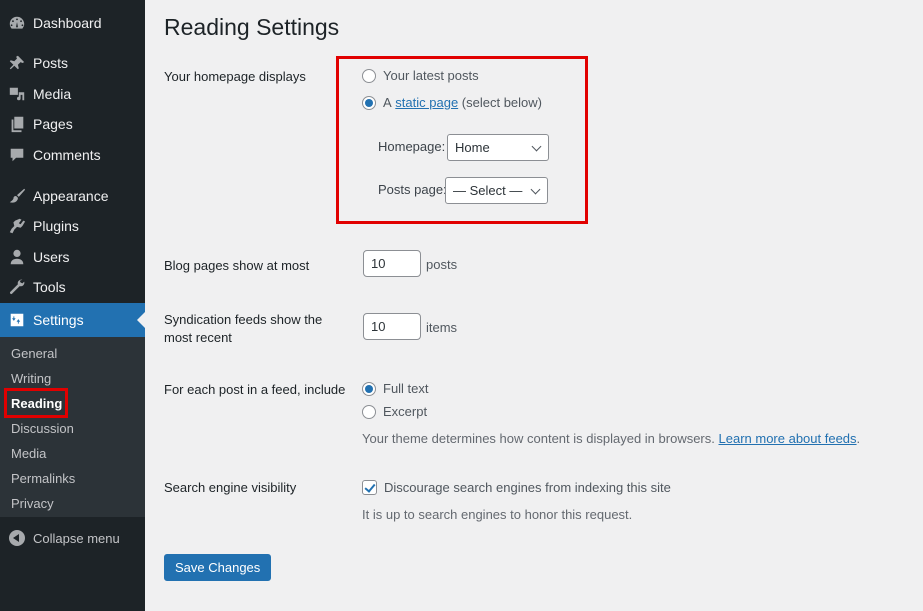 The width and height of the screenshot is (923, 611). I want to click on menu-label: Dashboard, so click(67, 23).